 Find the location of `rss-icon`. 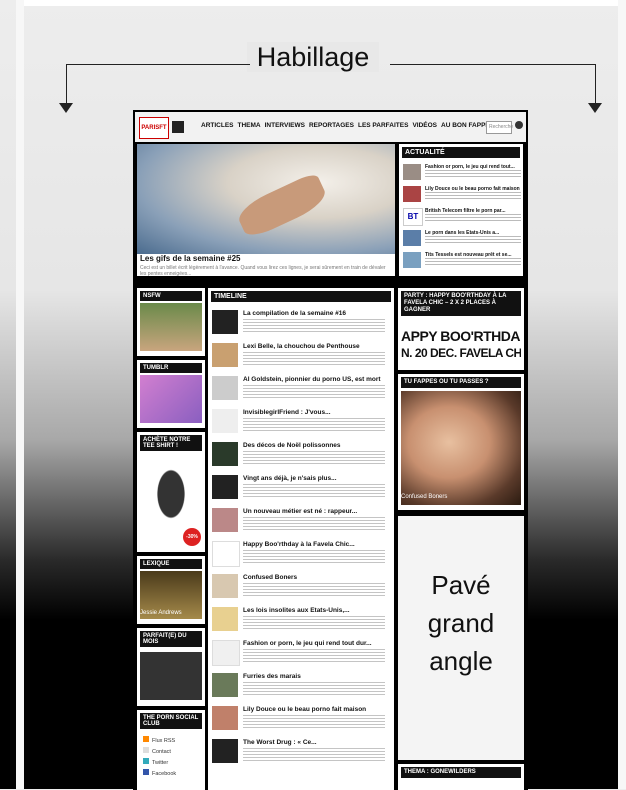

rss-icon is located at coordinates (146, 739).